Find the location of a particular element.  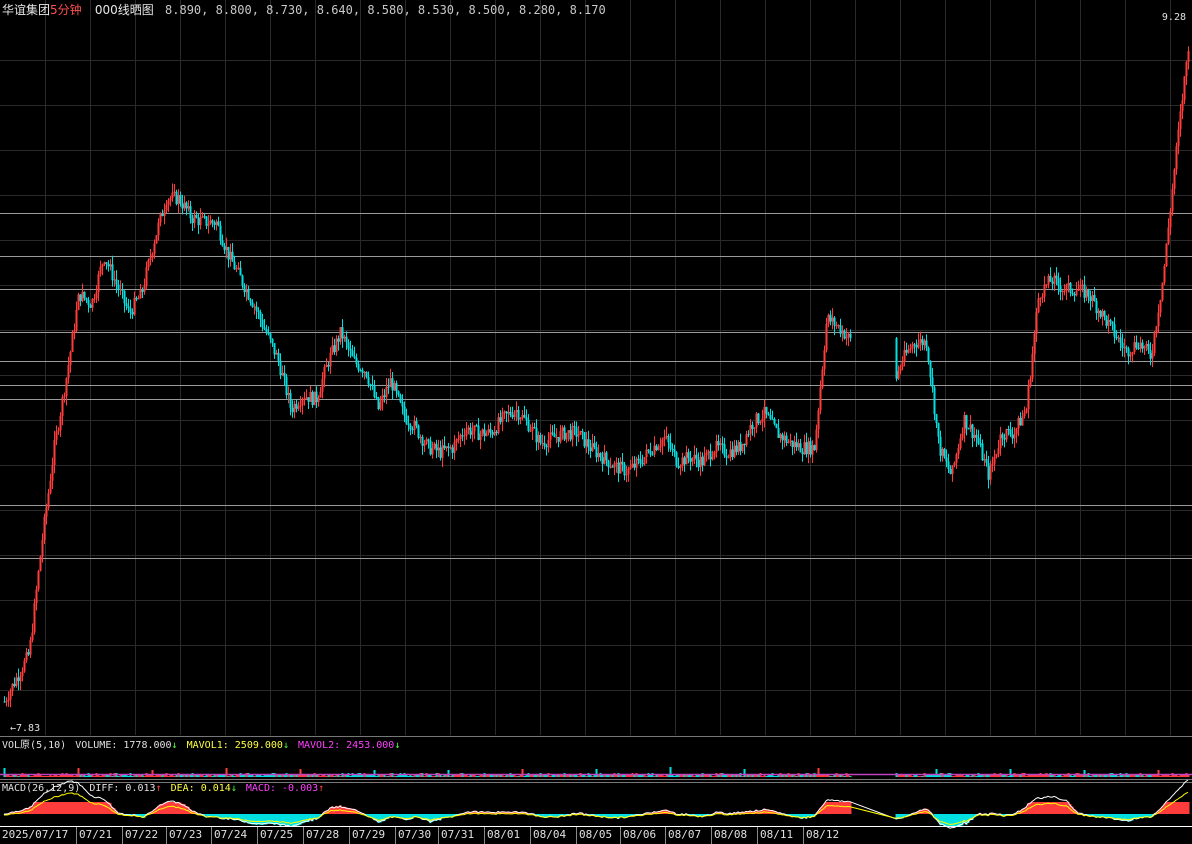

period-label: 5分钟 is located at coordinates (66, 10).